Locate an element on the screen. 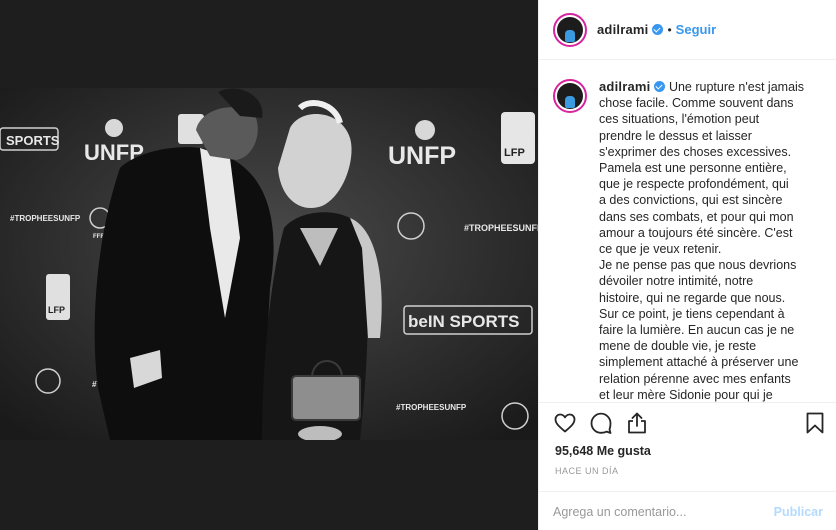 The height and width of the screenshot is (530, 836). caption-first-line: adilrami Une rupture n'est jamais is located at coordinates (710, 87).